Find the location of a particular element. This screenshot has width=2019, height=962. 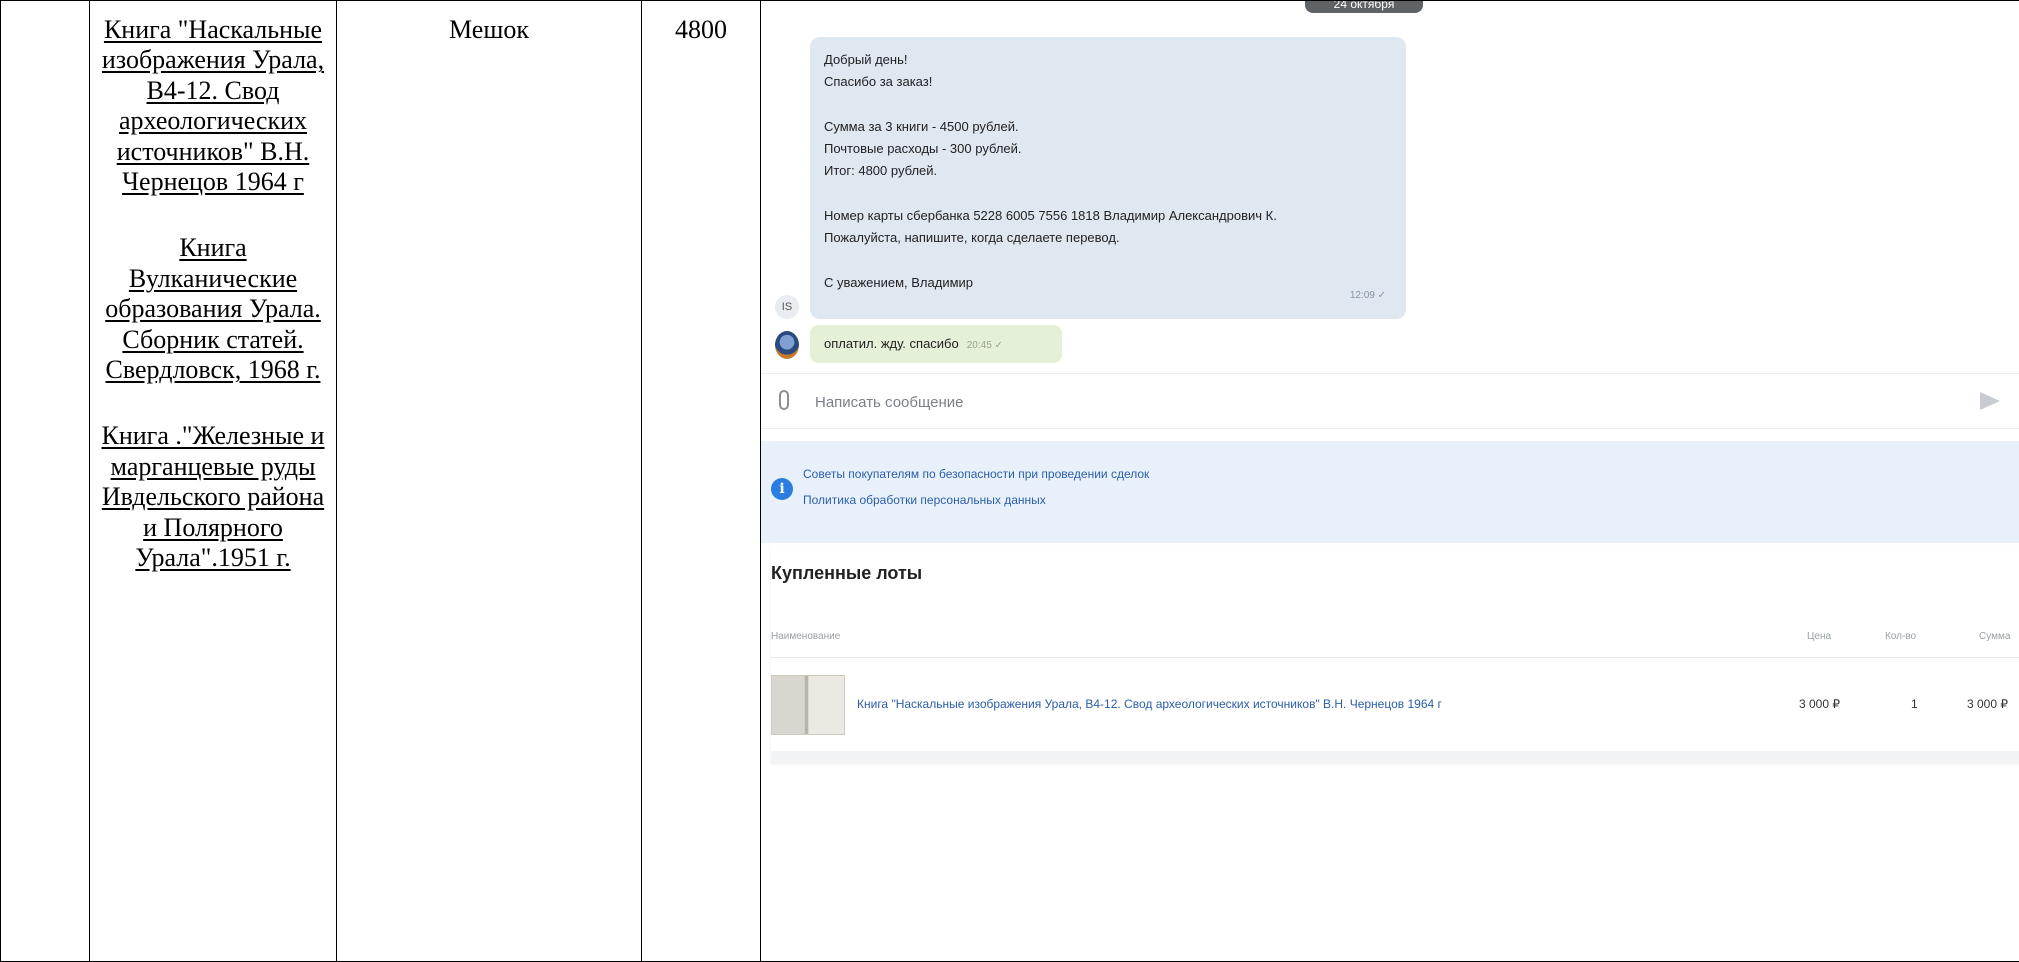

date-chip: 24 октября is located at coordinates (1364, 7).